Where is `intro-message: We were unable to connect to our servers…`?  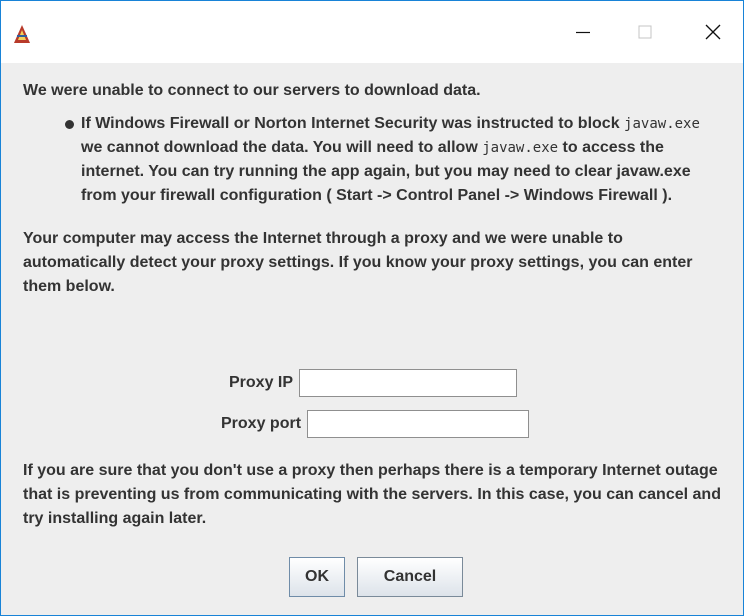 intro-message: We were unable to connect to our servers… is located at coordinates (252, 90).